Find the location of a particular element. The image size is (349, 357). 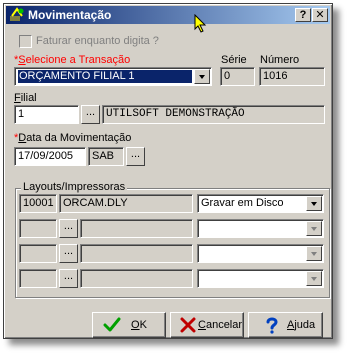

transacao-dropdown-button is located at coordinates (202, 76).